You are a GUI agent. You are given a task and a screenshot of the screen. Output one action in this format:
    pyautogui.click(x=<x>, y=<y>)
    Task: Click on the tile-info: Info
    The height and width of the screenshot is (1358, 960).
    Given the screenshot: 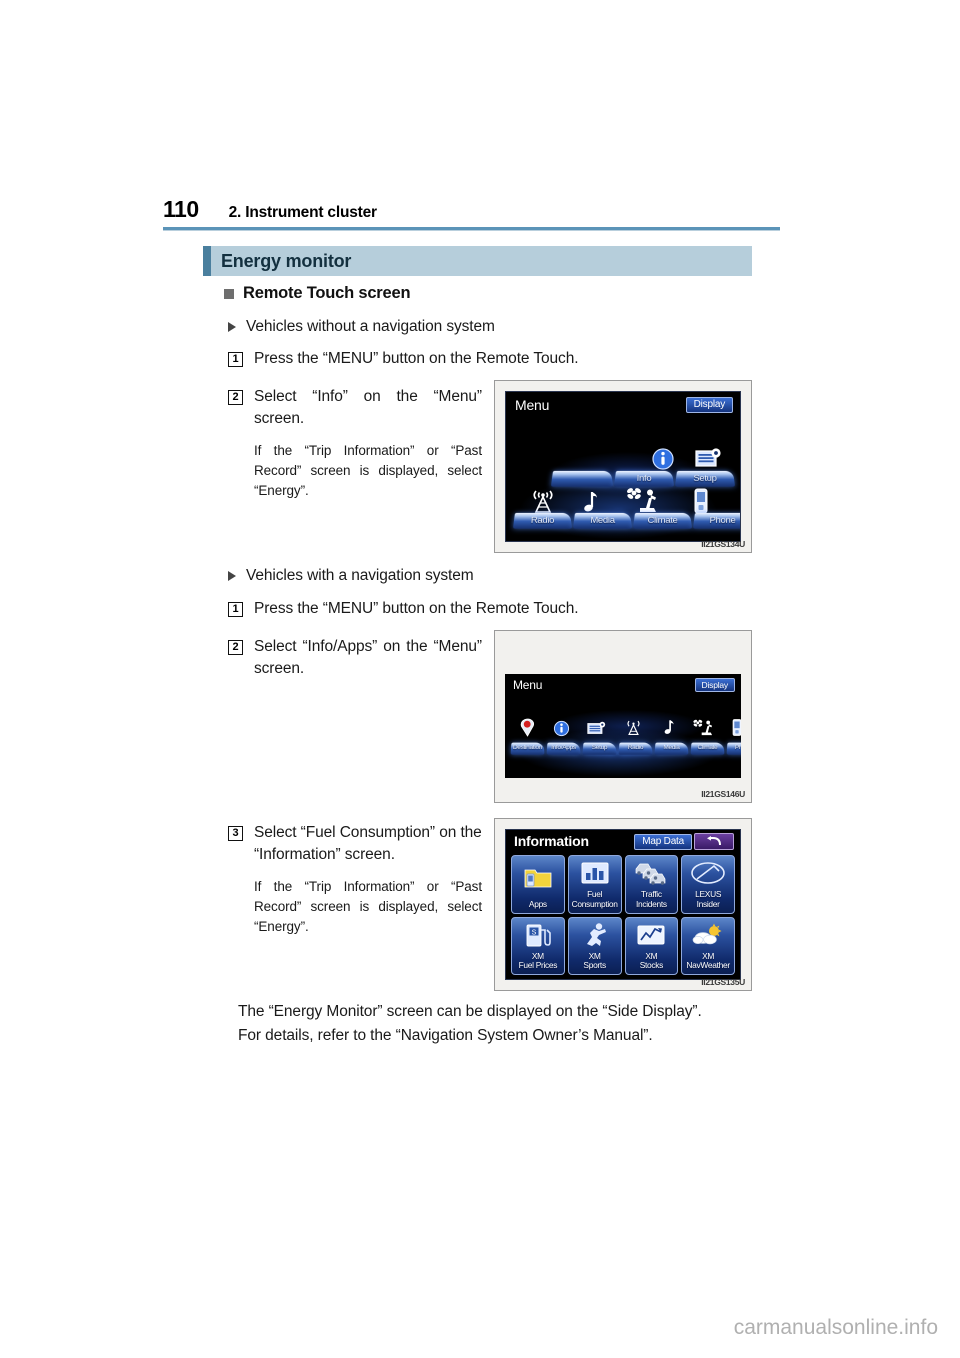 What is the action you would take?
    pyautogui.click(x=644, y=478)
    